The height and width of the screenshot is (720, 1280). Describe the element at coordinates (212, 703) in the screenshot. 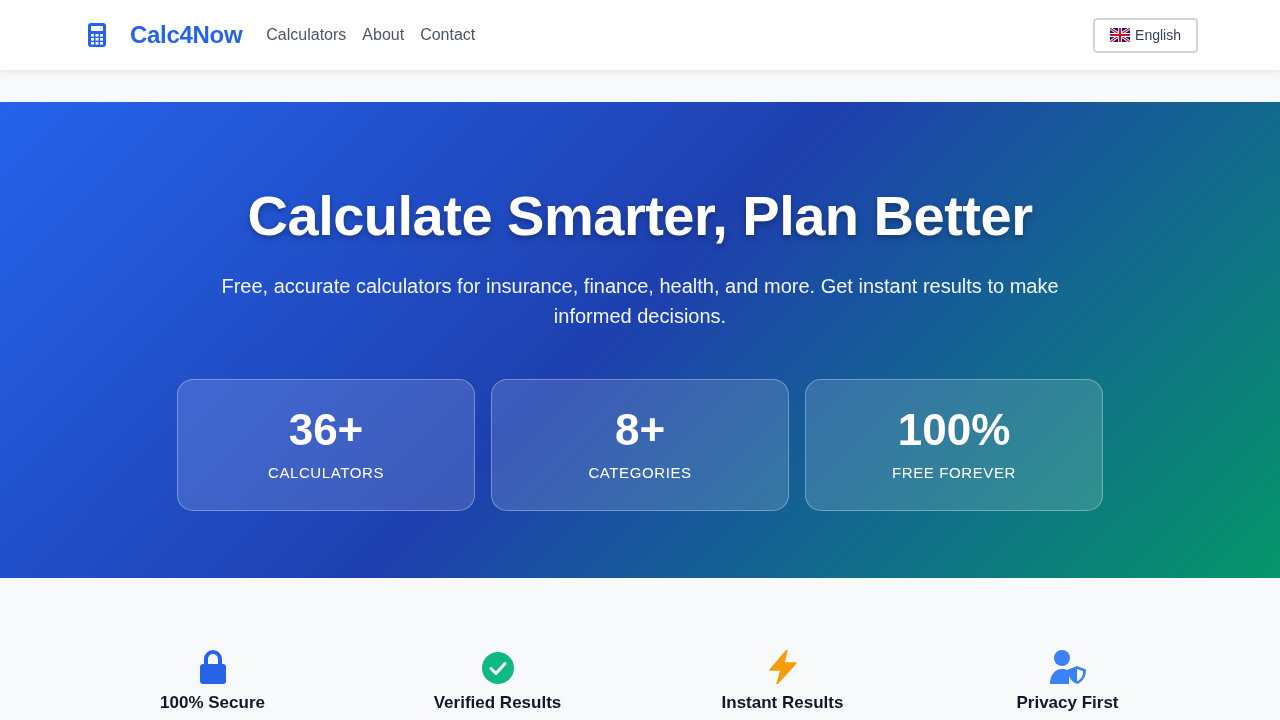

I see `feature-title: 100% Secure` at that location.